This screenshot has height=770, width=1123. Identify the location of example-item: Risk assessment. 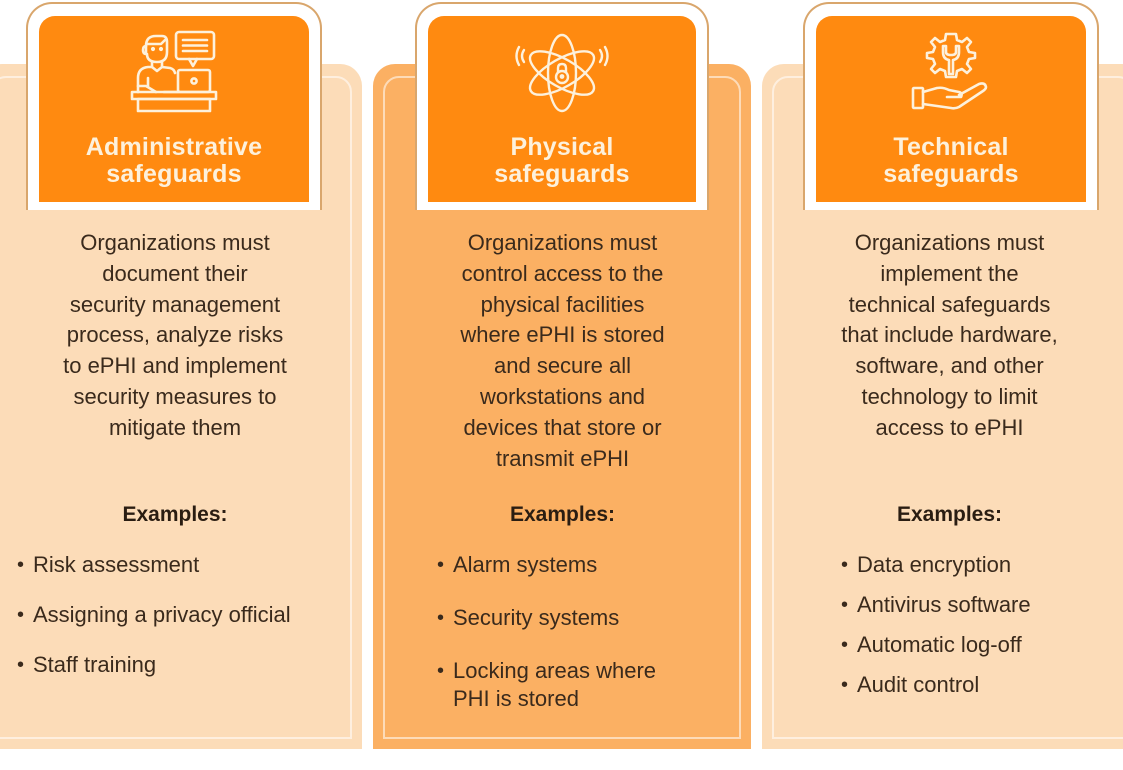
(154, 565).